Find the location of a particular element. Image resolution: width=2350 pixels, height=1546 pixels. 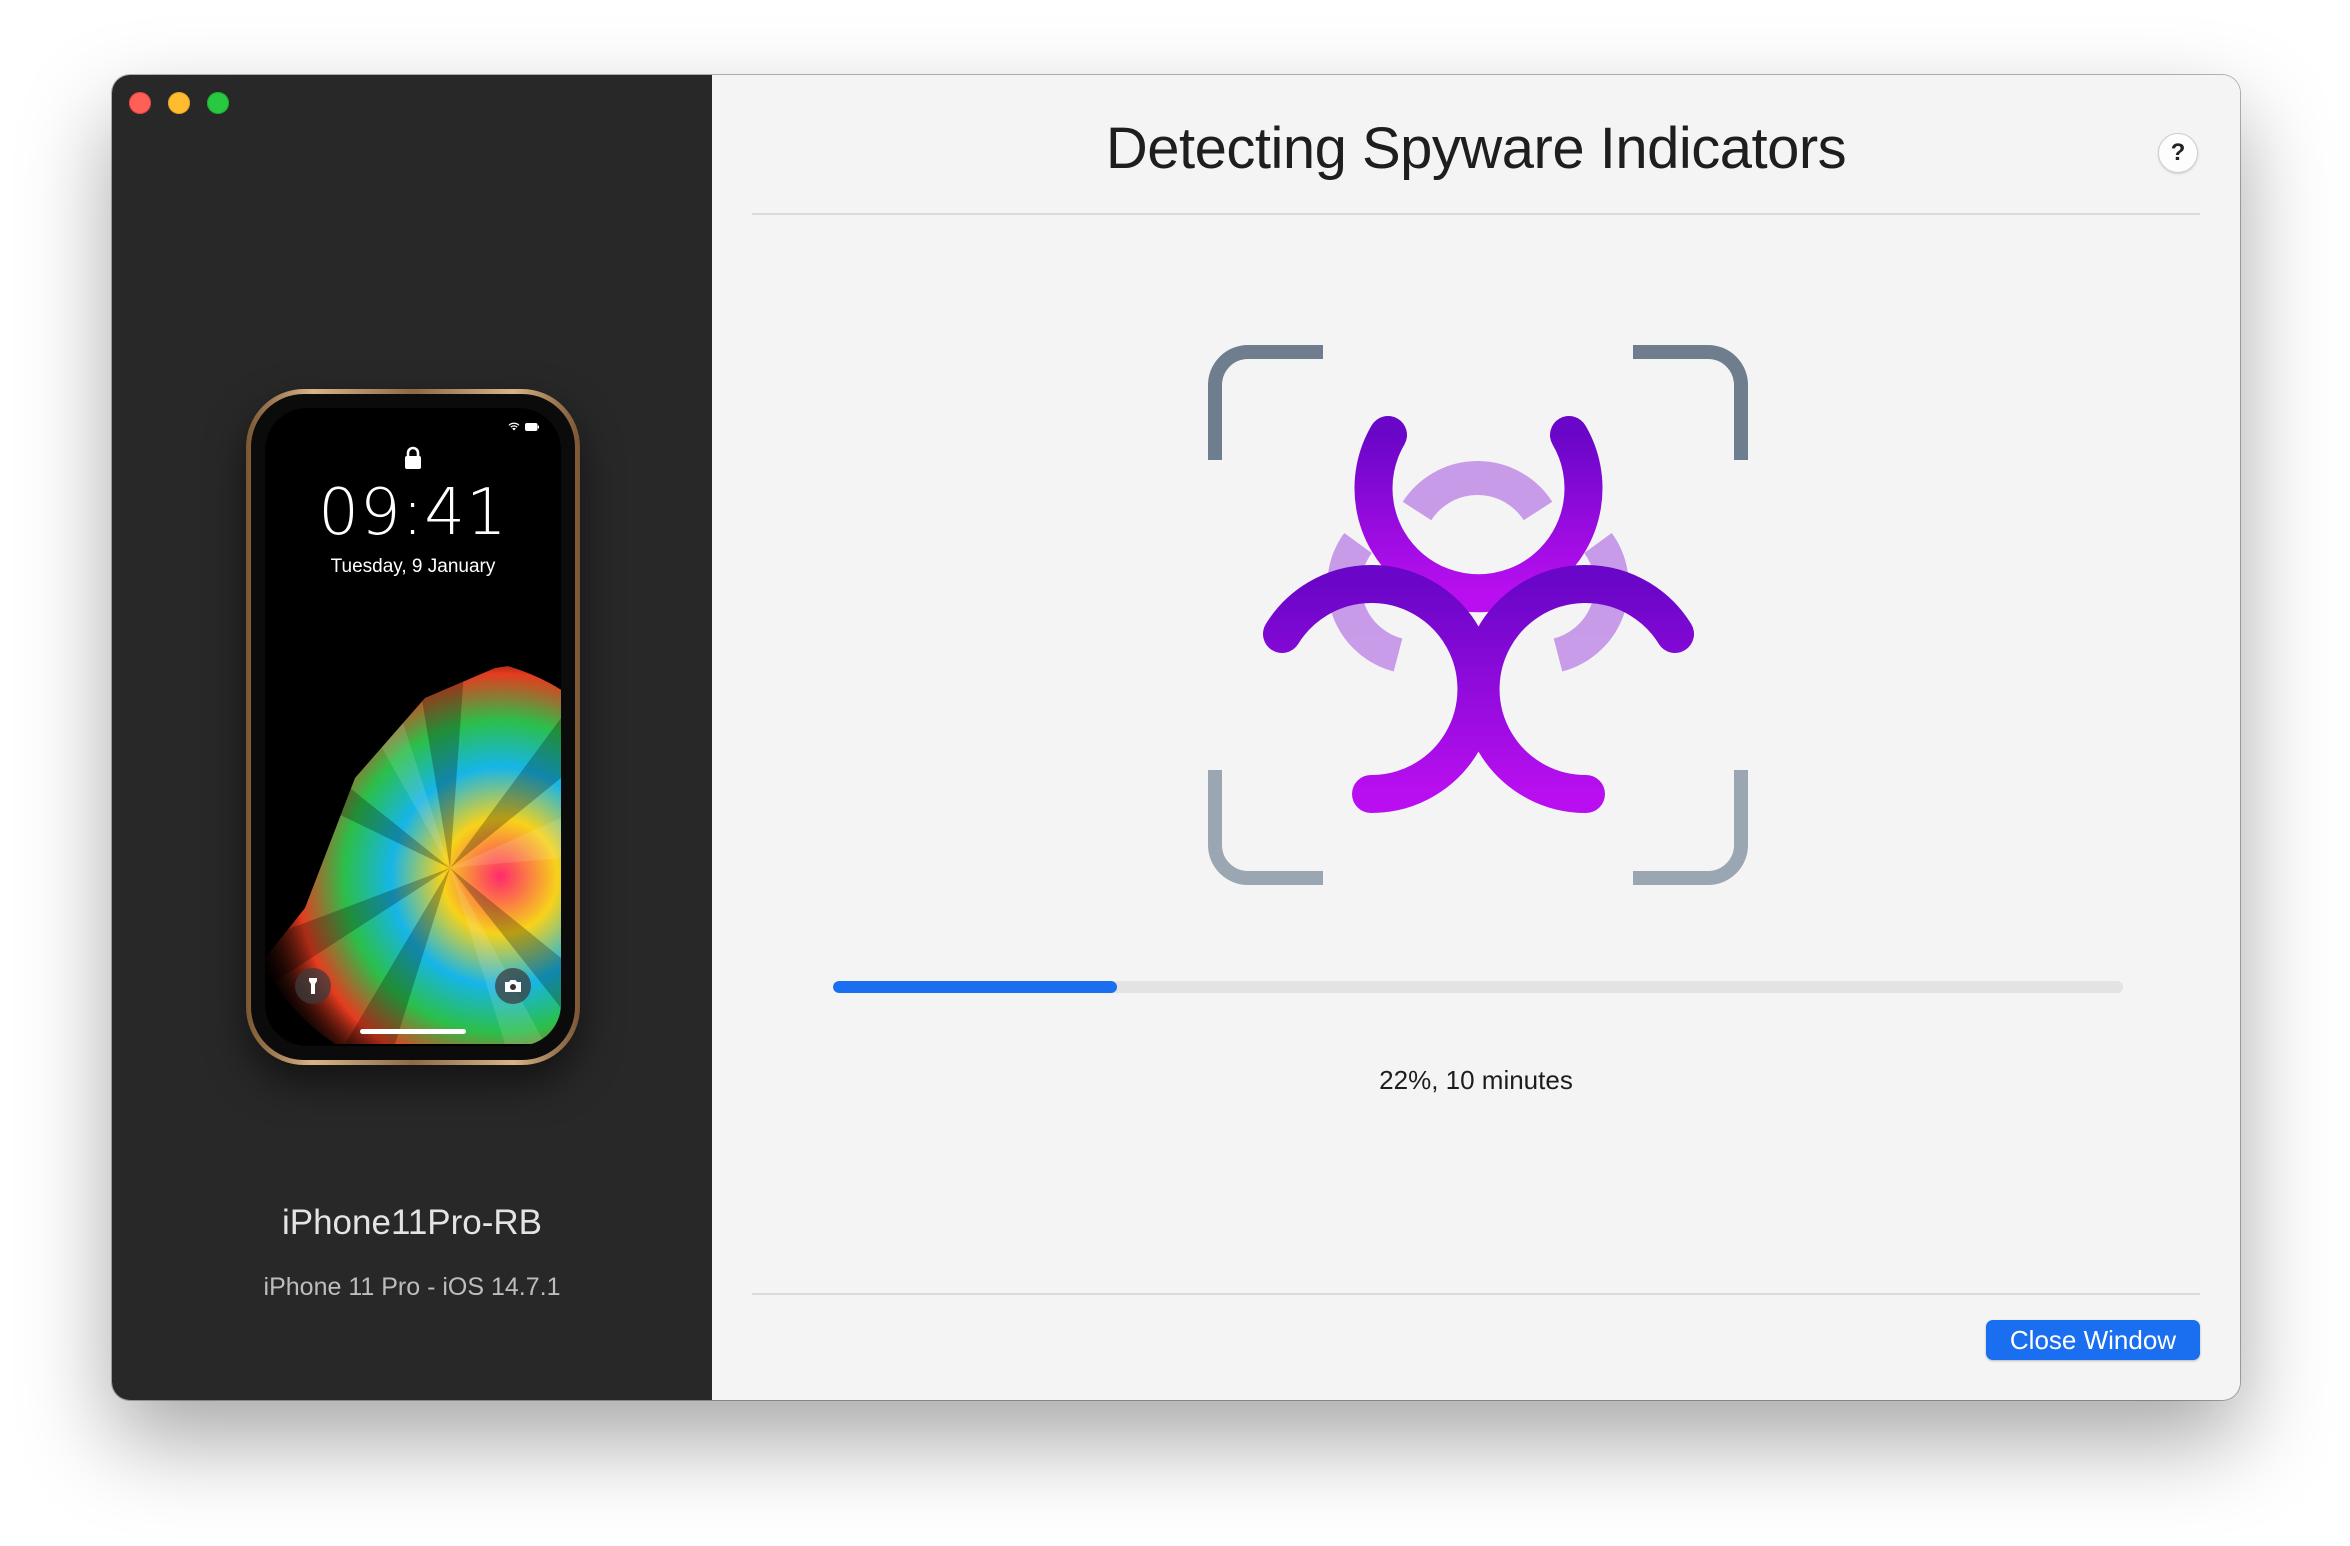

window-controls is located at coordinates (179, 103).